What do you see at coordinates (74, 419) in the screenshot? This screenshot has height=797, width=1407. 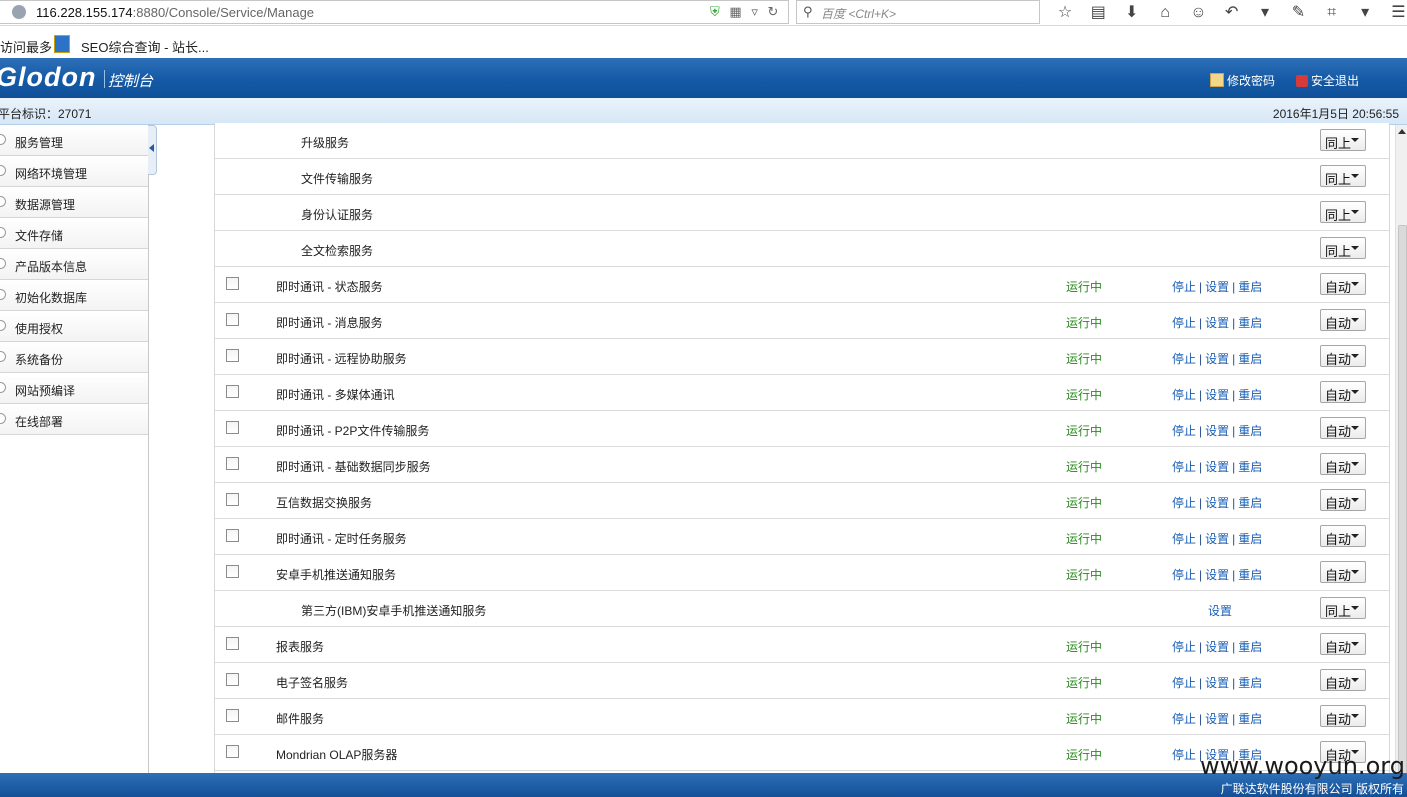 I see `sidebar-item: 在线部署` at bounding box center [74, 419].